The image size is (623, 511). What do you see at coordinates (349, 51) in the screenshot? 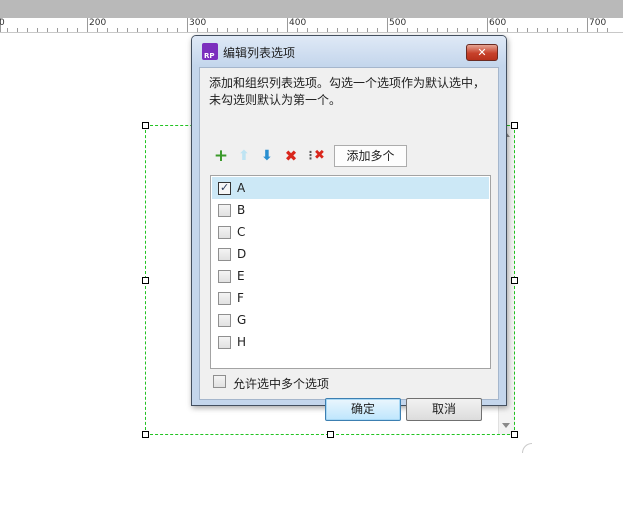
I see `dialog-titlebar: RP 编辑列表选项 ✕` at bounding box center [349, 51].